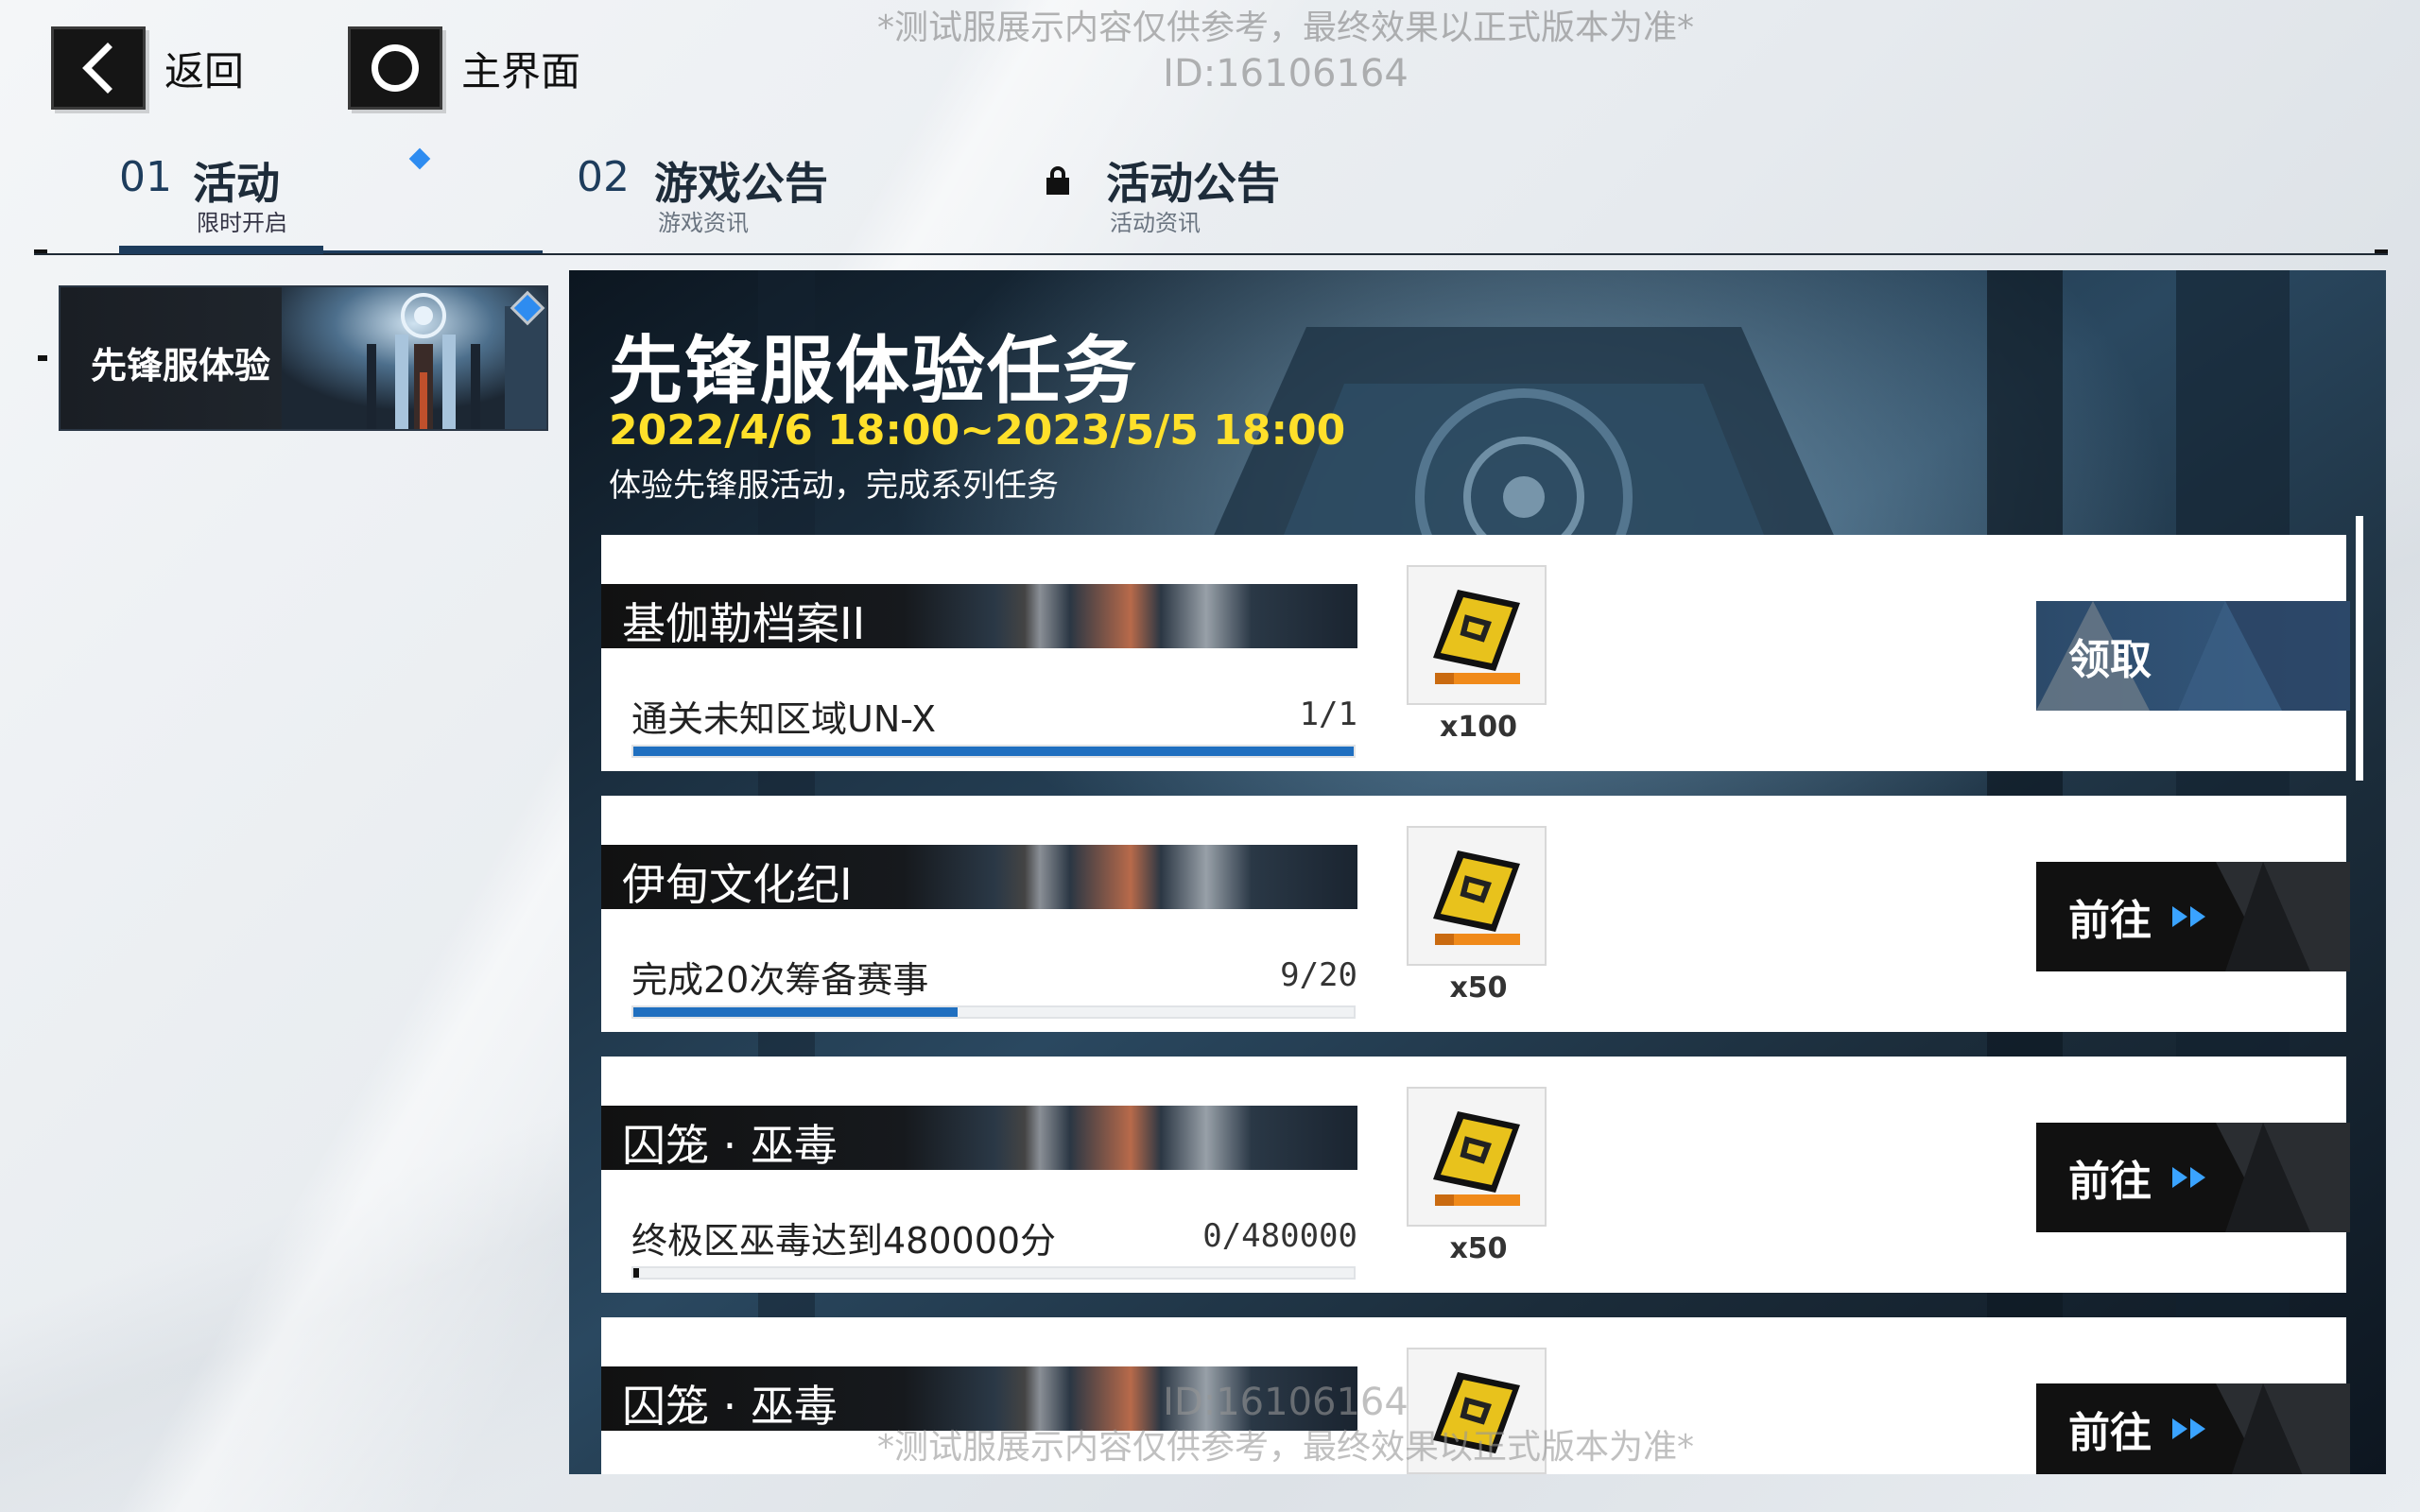 This screenshot has height=1512, width=2420. What do you see at coordinates (1285, 51) in the screenshot?
I see `test-server-watermark: *测试服展示内容仅供参考，最终效果以正式版本为准* ID:16106164` at bounding box center [1285, 51].